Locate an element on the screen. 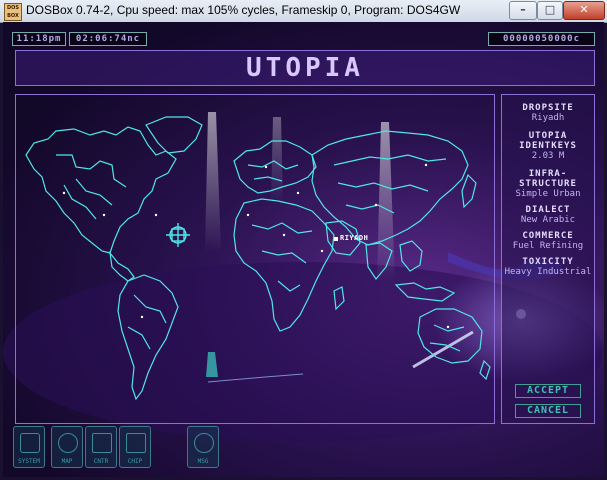 The height and width of the screenshot is (480, 607). maximize-button: □ is located at coordinates (550, 10).